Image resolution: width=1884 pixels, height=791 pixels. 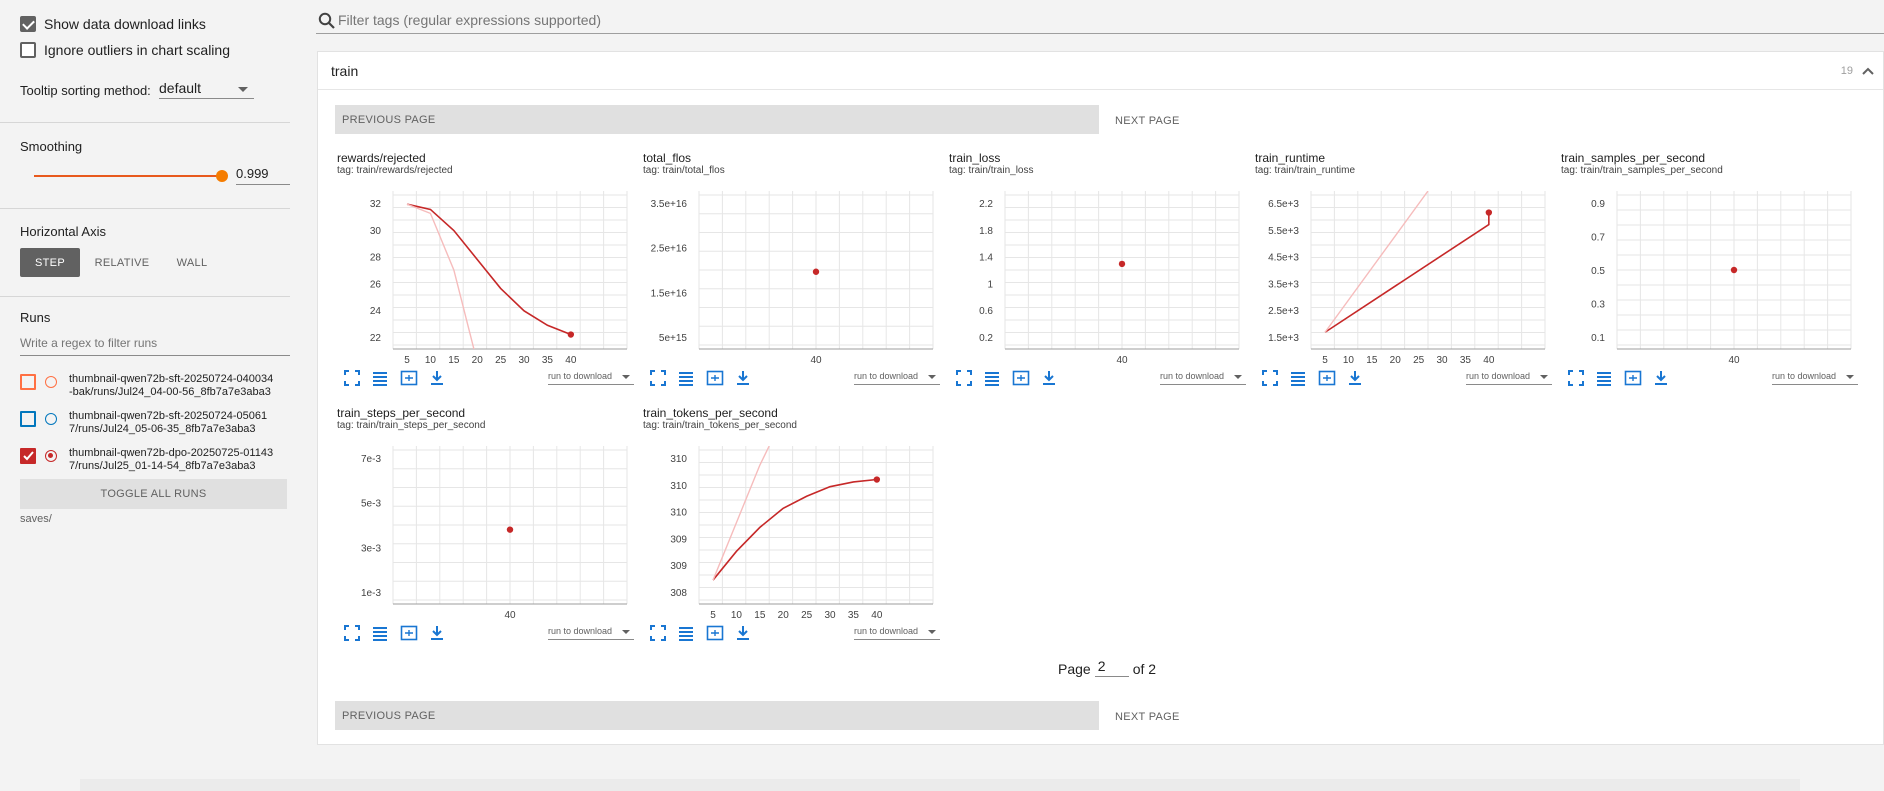 What do you see at coordinates (122, 262) in the screenshot?
I see `axis-relative-button: RELATIVE` at bounding box center [122, 262].